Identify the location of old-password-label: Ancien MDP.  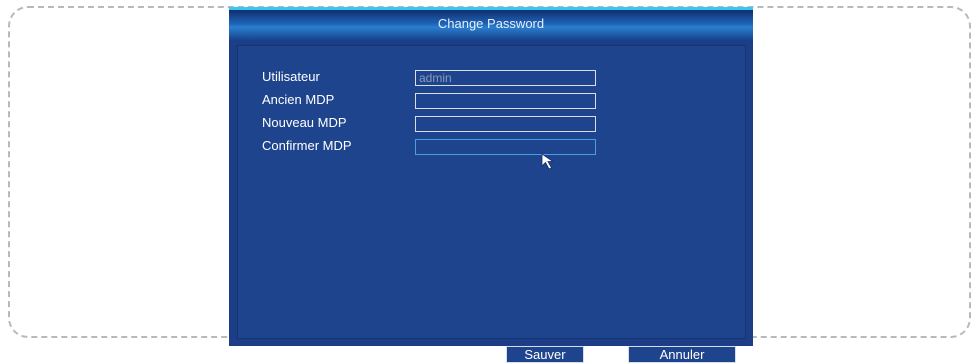
(298, 99).